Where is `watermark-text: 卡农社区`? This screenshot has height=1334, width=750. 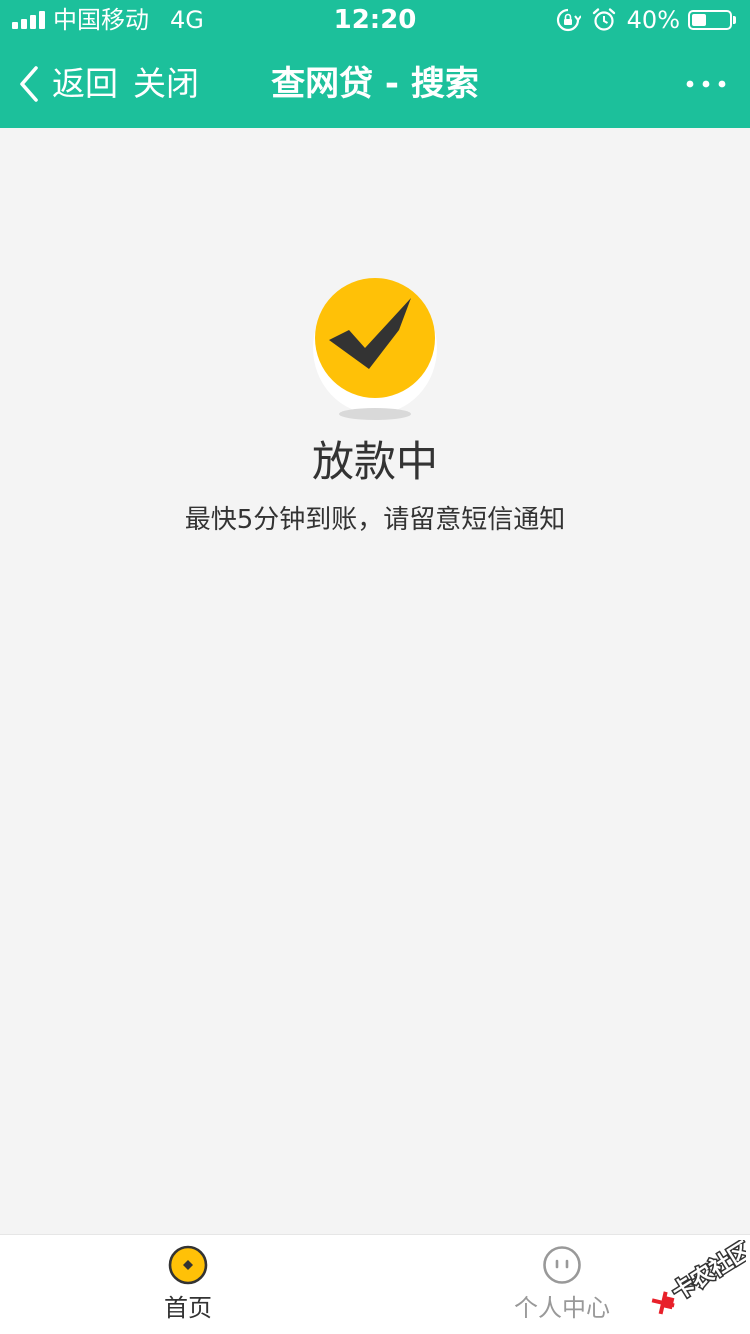
watermark-text: 卡农社区 is located at coordinates (707, 1273).